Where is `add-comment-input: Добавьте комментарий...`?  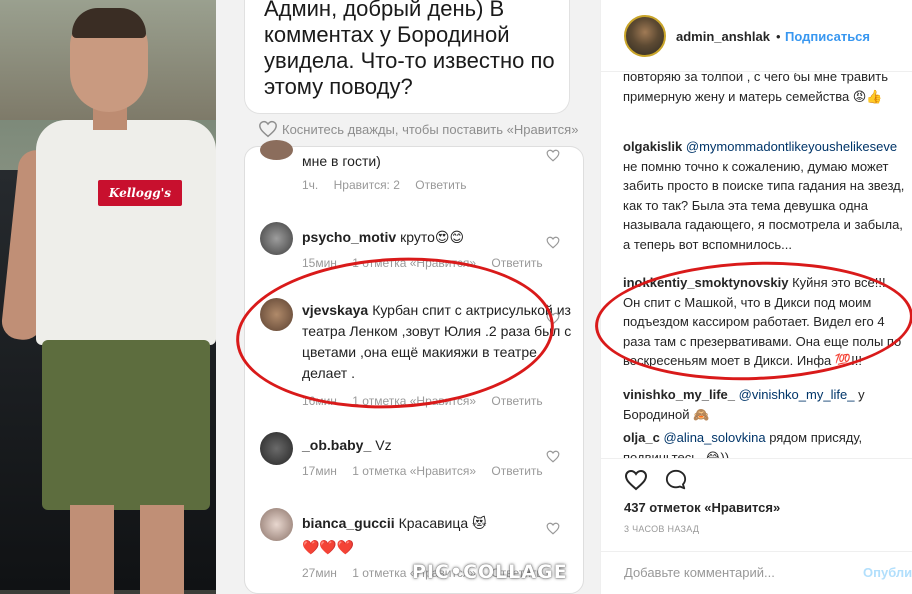
add-comment-input: Добавьте комментарий... is located at coordinates (699, 572).